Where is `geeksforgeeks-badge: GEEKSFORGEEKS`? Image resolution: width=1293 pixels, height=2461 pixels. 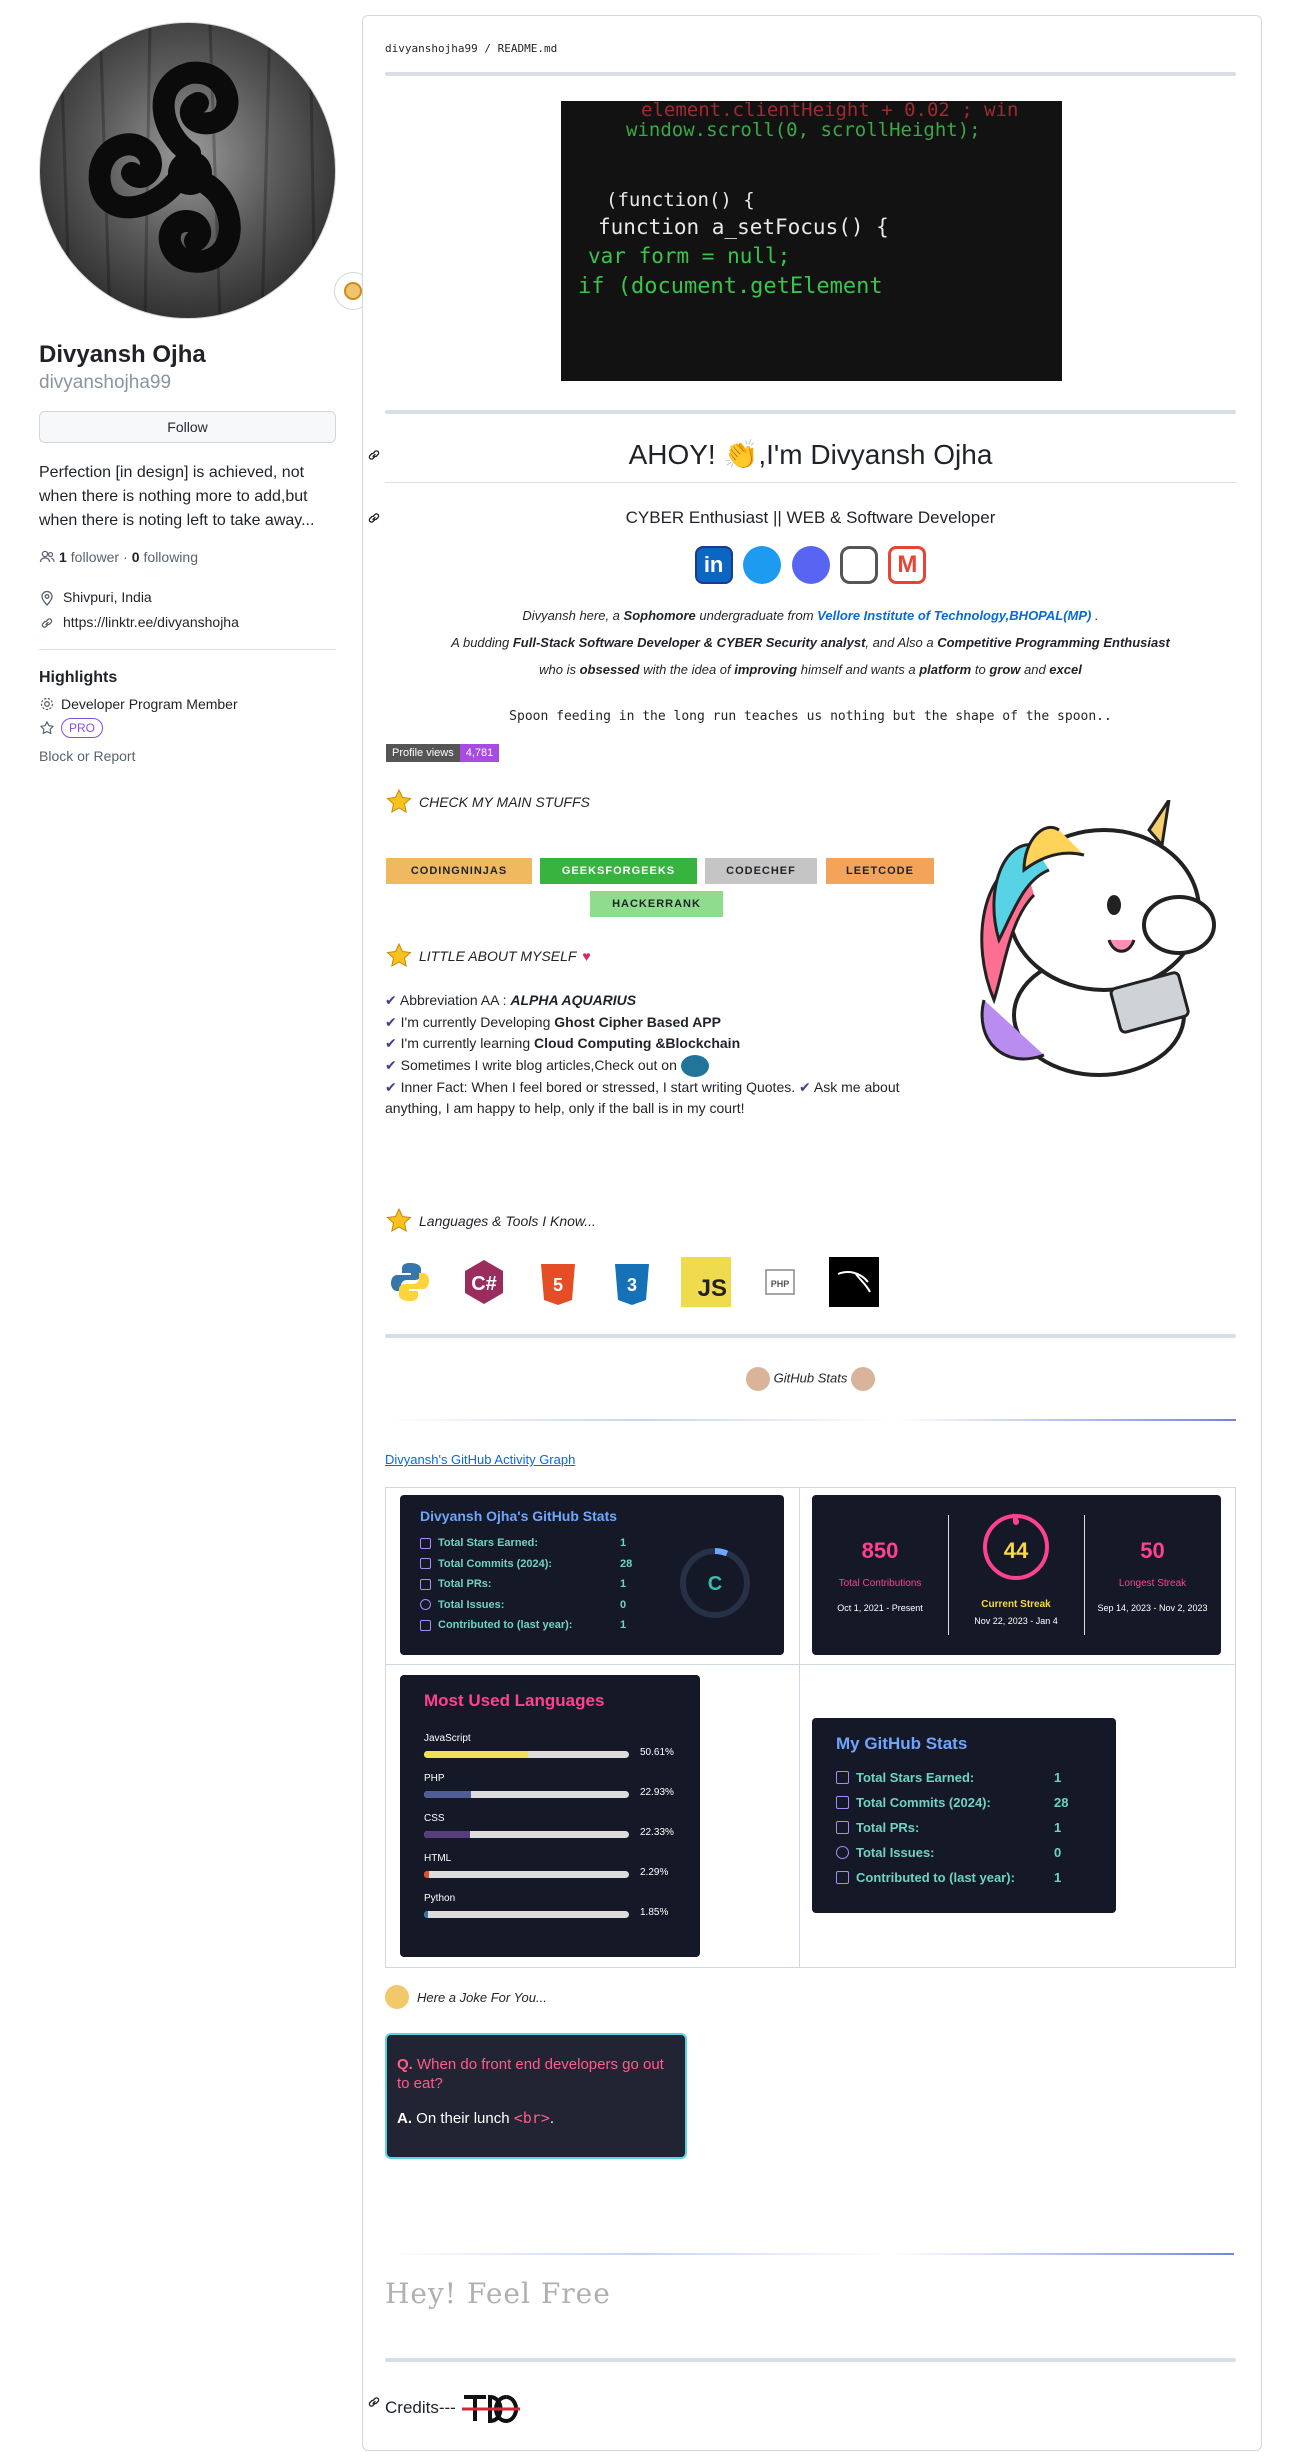 geeksforgeeks-badge: GEEKSFORGEEKS is located at coordinates (618, 871).